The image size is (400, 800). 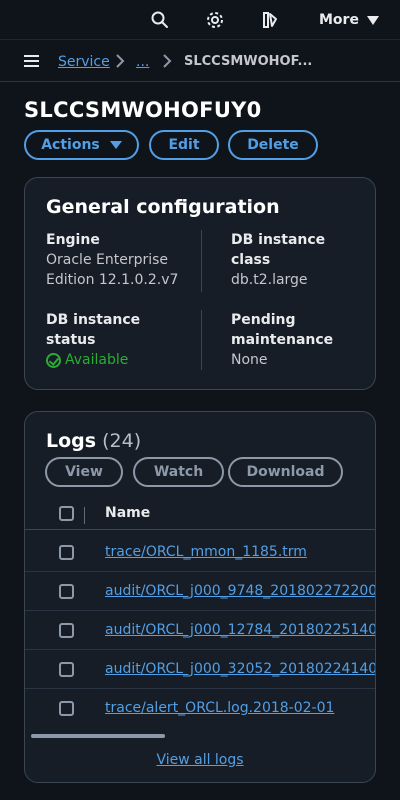 I want to click on download-label: Download, so click(x=285, y=472).